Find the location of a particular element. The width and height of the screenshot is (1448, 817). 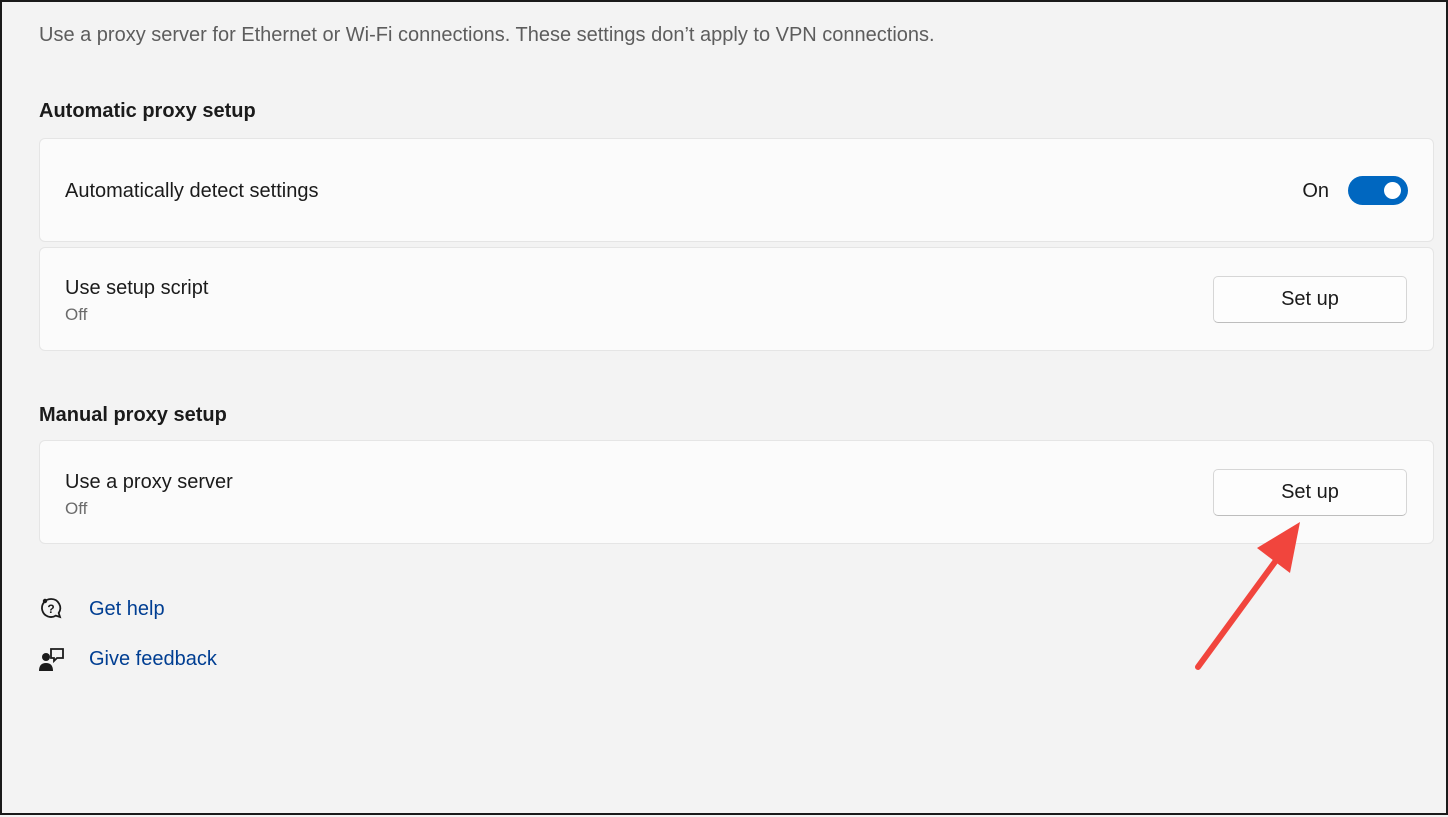

get-help-link: Get help is located at coordinates (127, 609).